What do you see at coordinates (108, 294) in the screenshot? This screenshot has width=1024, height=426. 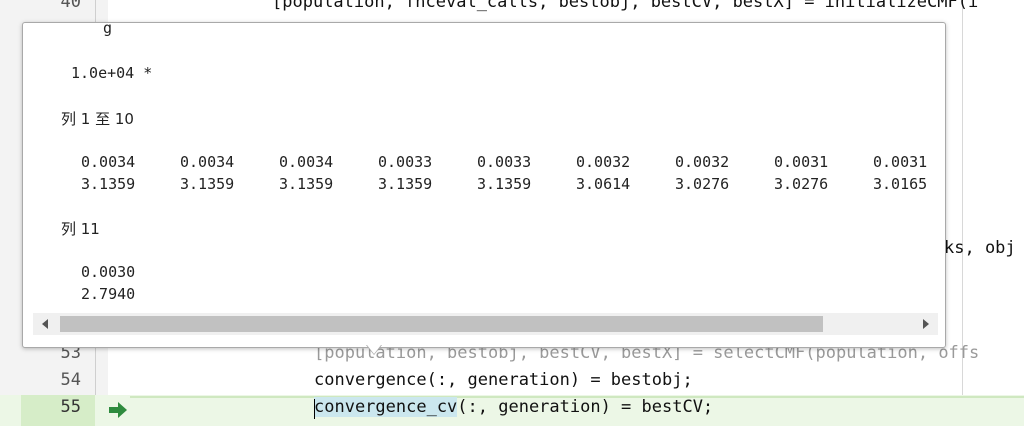 I see `matrix-cell: 2.7940` at bounding box center [108, 294].